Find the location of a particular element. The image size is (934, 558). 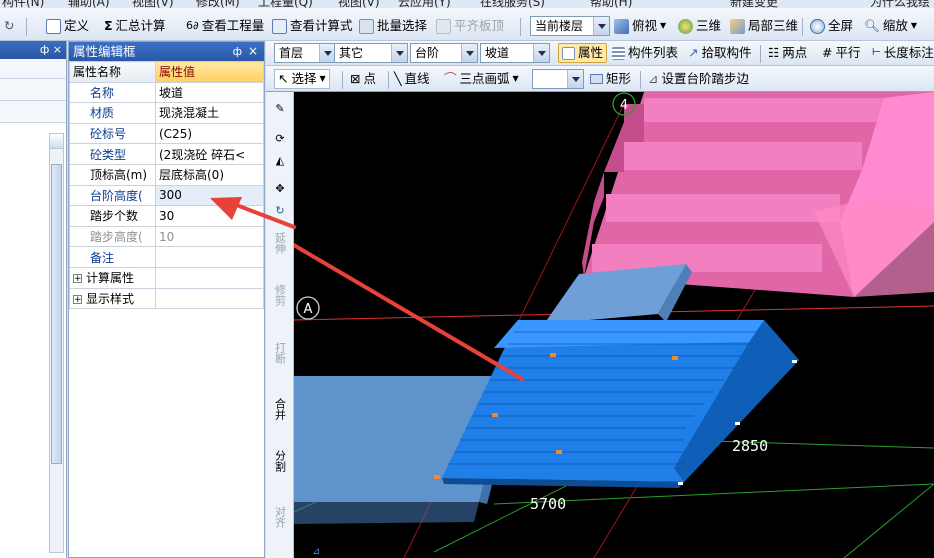

pin-icon: ф is located at coordinates (237, 51).